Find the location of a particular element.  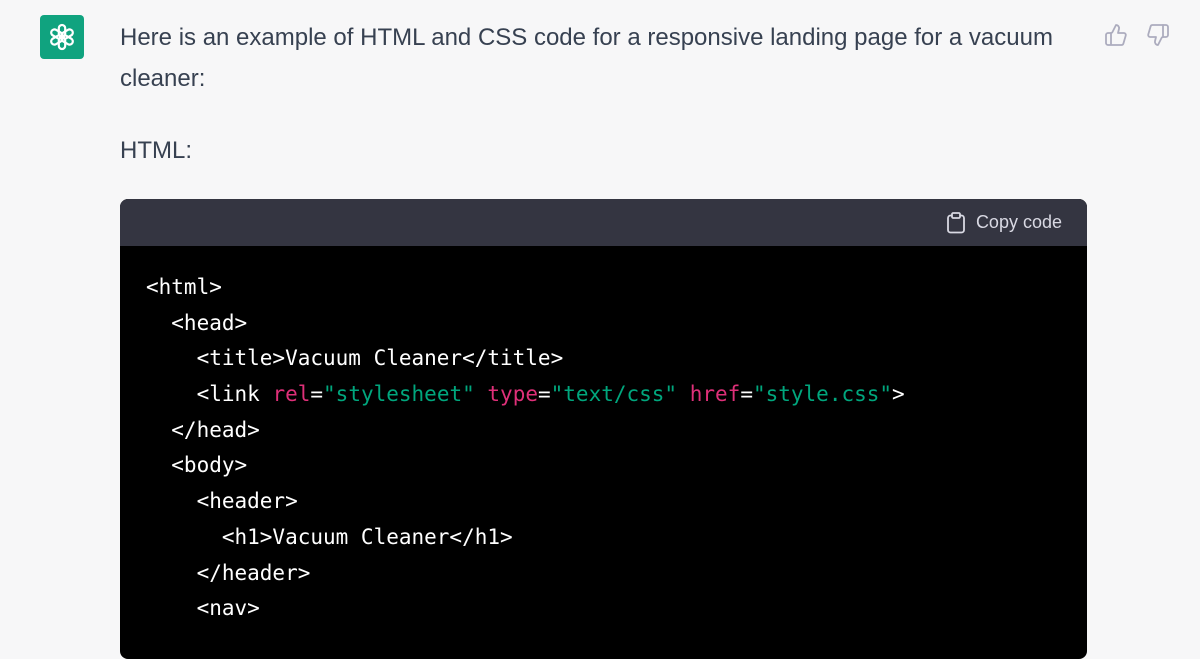

code-line: </header> is located at coordinates (616, 574).